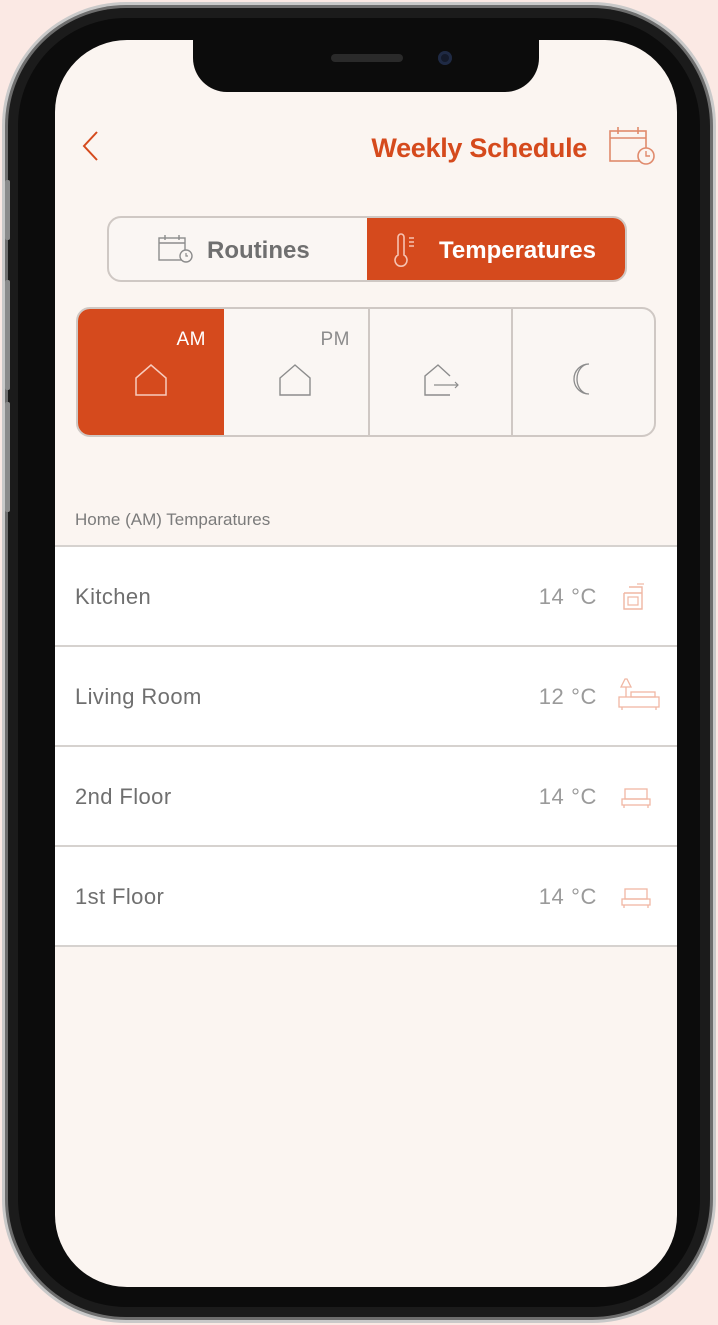 The image size is (718, 1325). Describe the element at coordinates (479, 148) in the screenshot. I see `page-title: Weekly Schedule` at that location.